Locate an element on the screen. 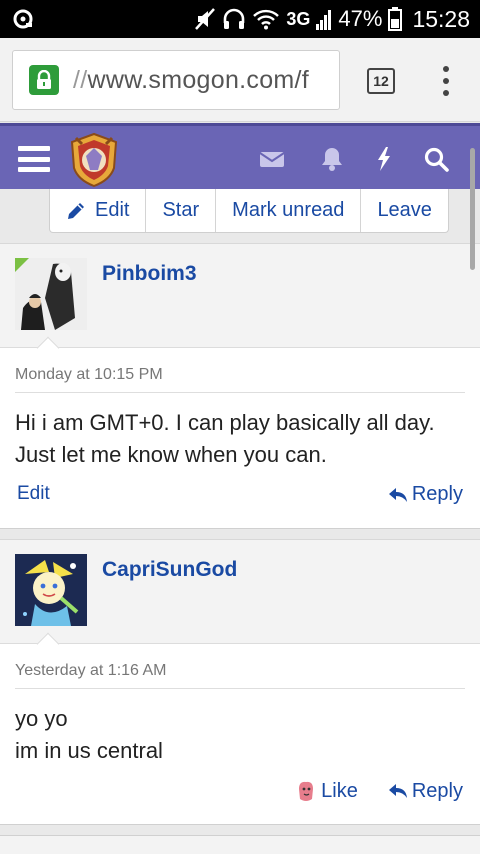 This screenshot has width=480, height=854. star-button: Star is located at coordinates (181, 210).